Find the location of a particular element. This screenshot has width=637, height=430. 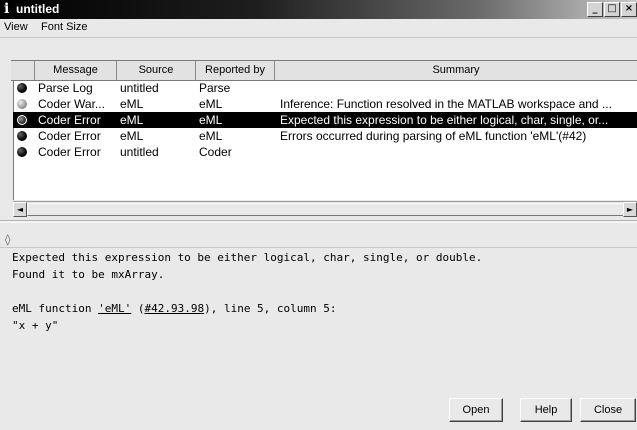

menu-view: View is located at coordinates (16, 27).